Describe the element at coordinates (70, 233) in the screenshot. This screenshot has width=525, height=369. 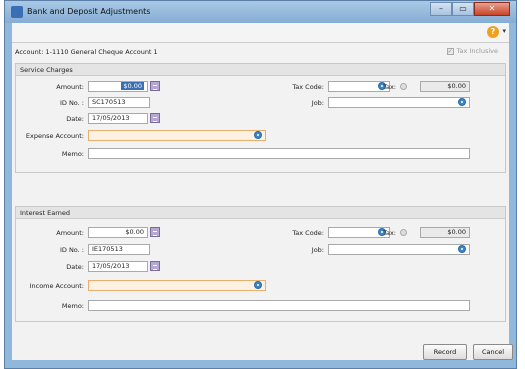
I see `interest-amount-label: Amount:` at that location.